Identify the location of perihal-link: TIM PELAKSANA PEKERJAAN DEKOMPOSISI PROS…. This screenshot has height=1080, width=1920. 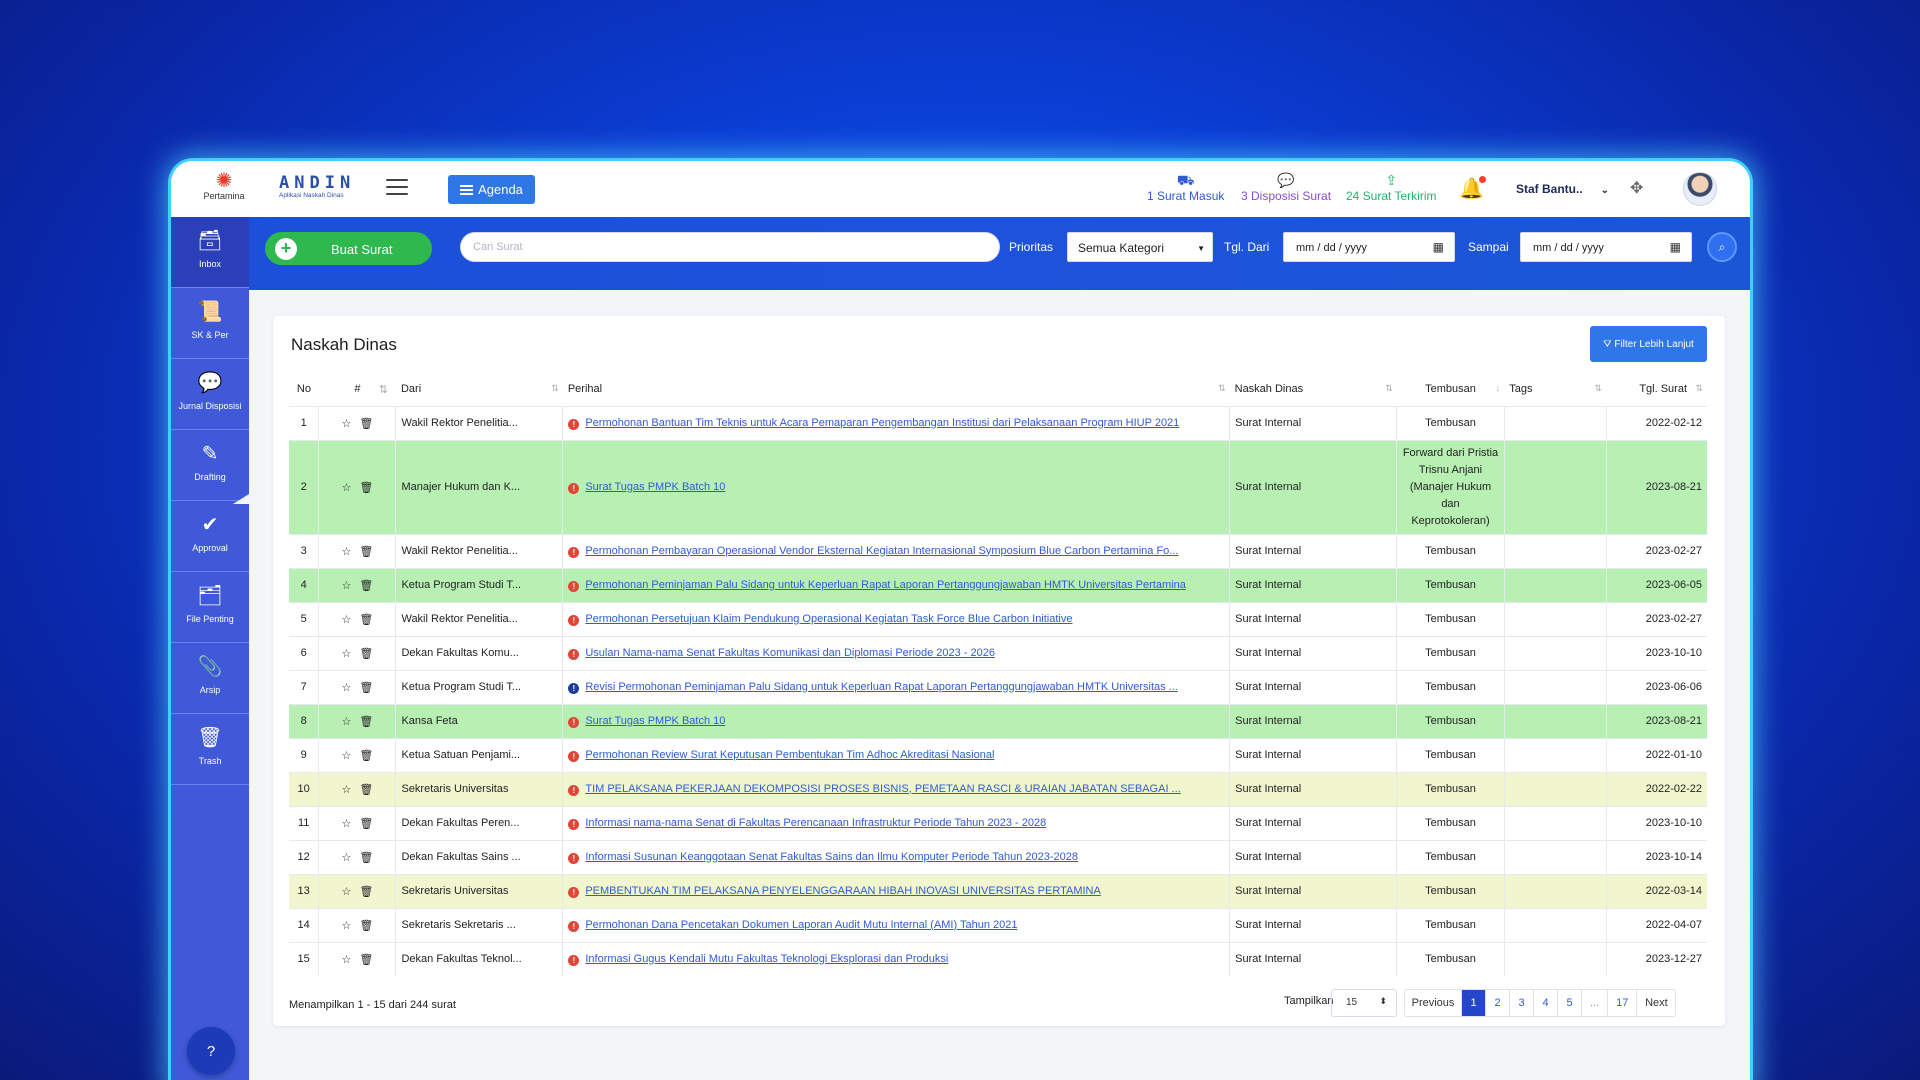
(882, 789).